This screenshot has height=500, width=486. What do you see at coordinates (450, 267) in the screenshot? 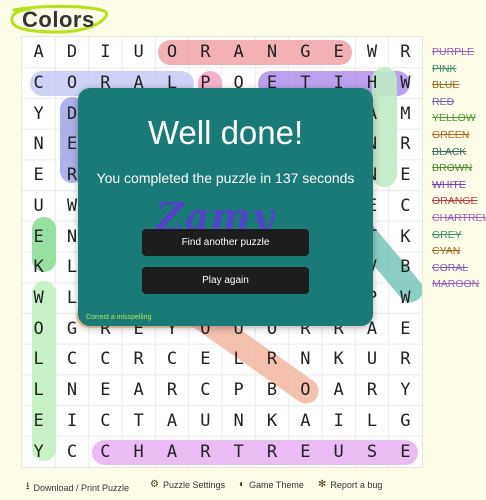
I see `word-list-item: CORAL` at bounding box center [450, 267].